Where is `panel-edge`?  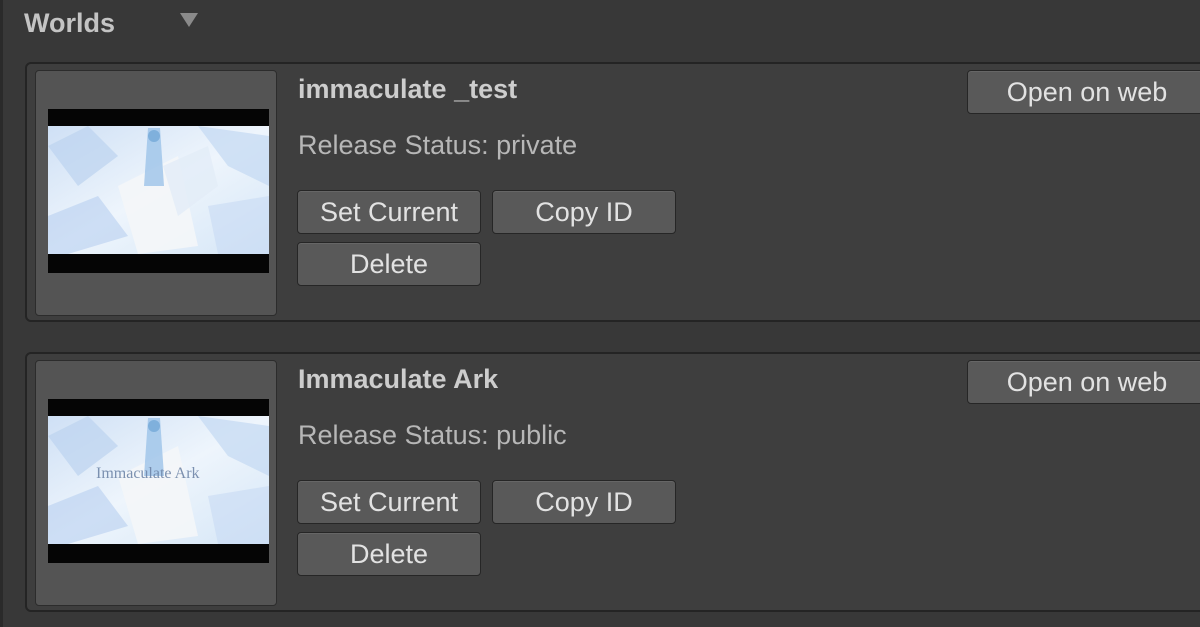 panel-edge is located at coordinates (1, 313).